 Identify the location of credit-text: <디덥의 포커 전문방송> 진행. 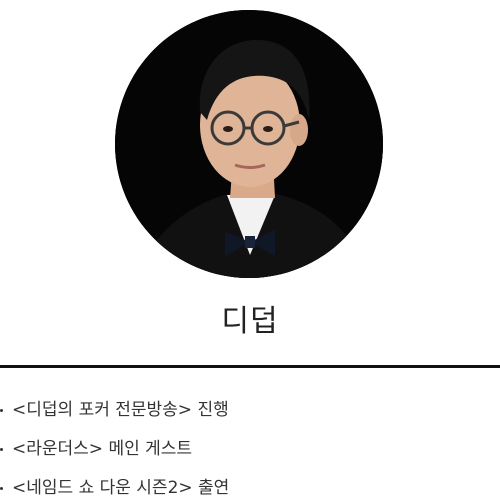
(120, 410).